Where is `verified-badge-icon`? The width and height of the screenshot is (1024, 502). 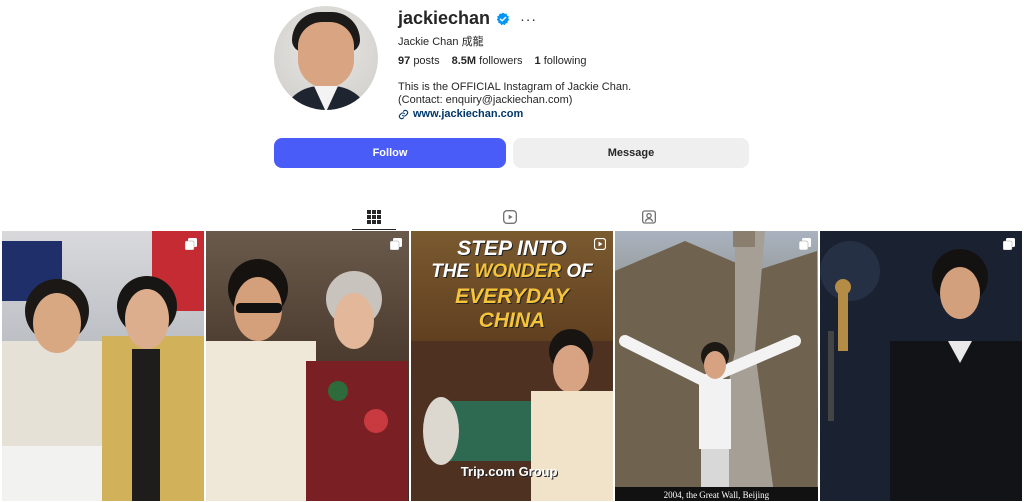
verified-badge-icon is located at coordinates (503, 18).